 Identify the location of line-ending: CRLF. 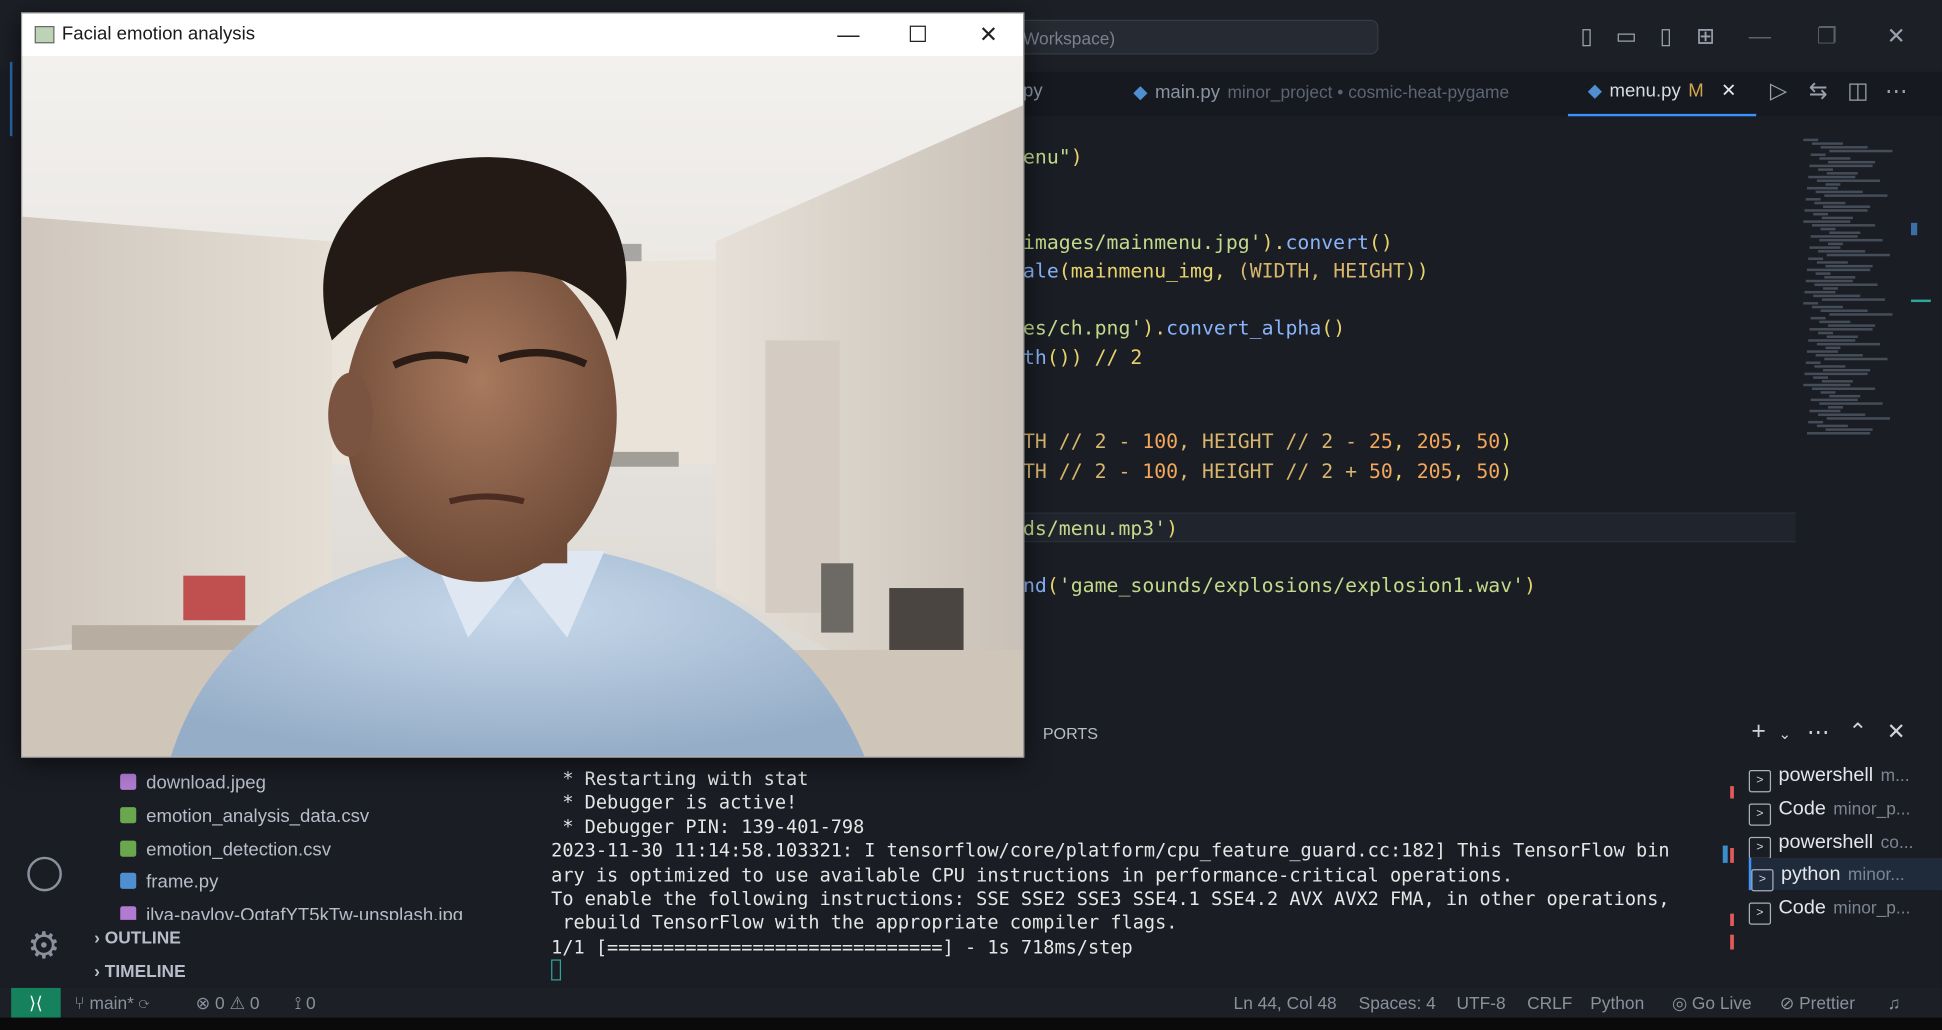
(1549, 1003).